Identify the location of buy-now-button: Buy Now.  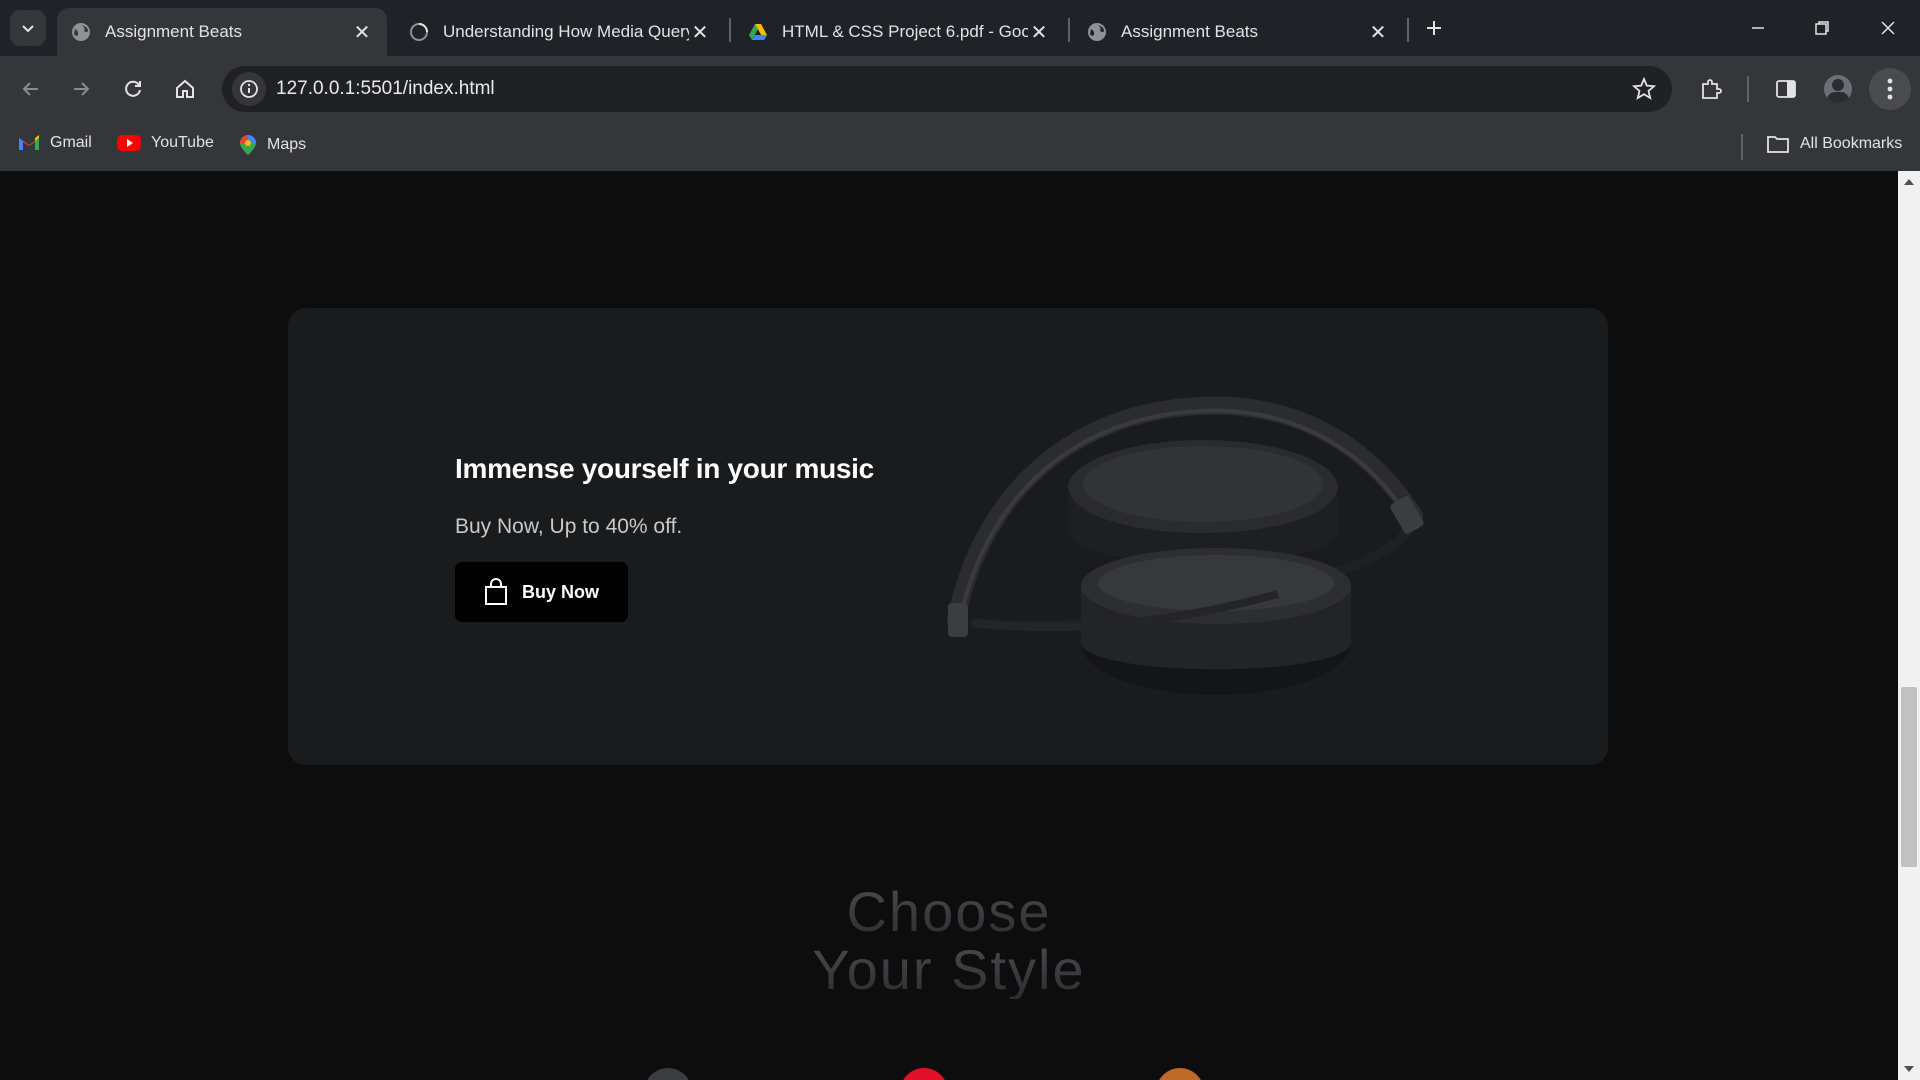
(541, 592).